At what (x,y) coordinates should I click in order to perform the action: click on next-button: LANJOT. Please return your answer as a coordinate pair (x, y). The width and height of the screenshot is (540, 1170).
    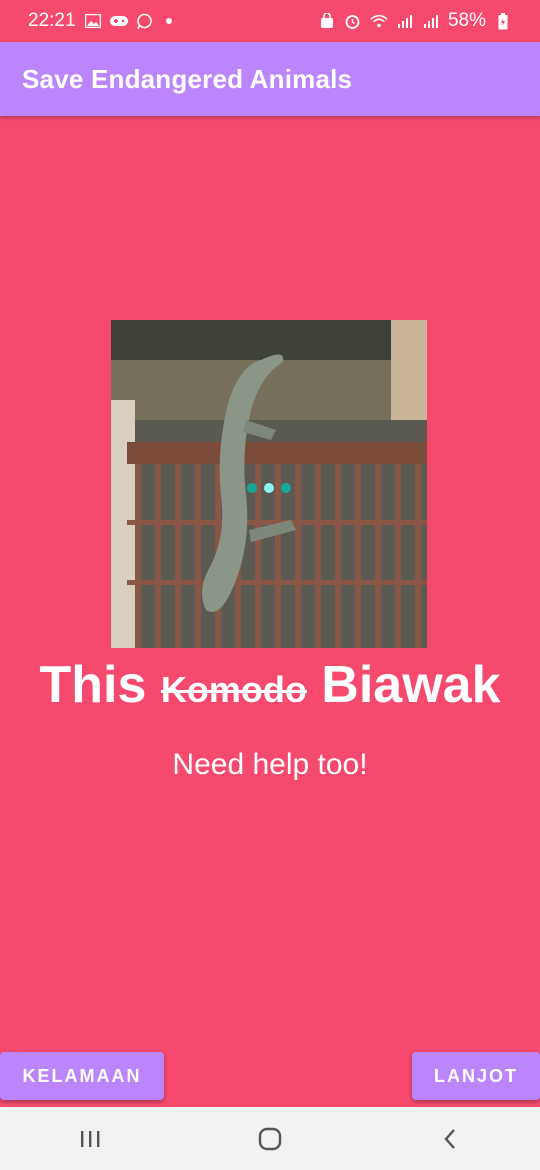
    Looking at the image, I should click on (476, 1076).